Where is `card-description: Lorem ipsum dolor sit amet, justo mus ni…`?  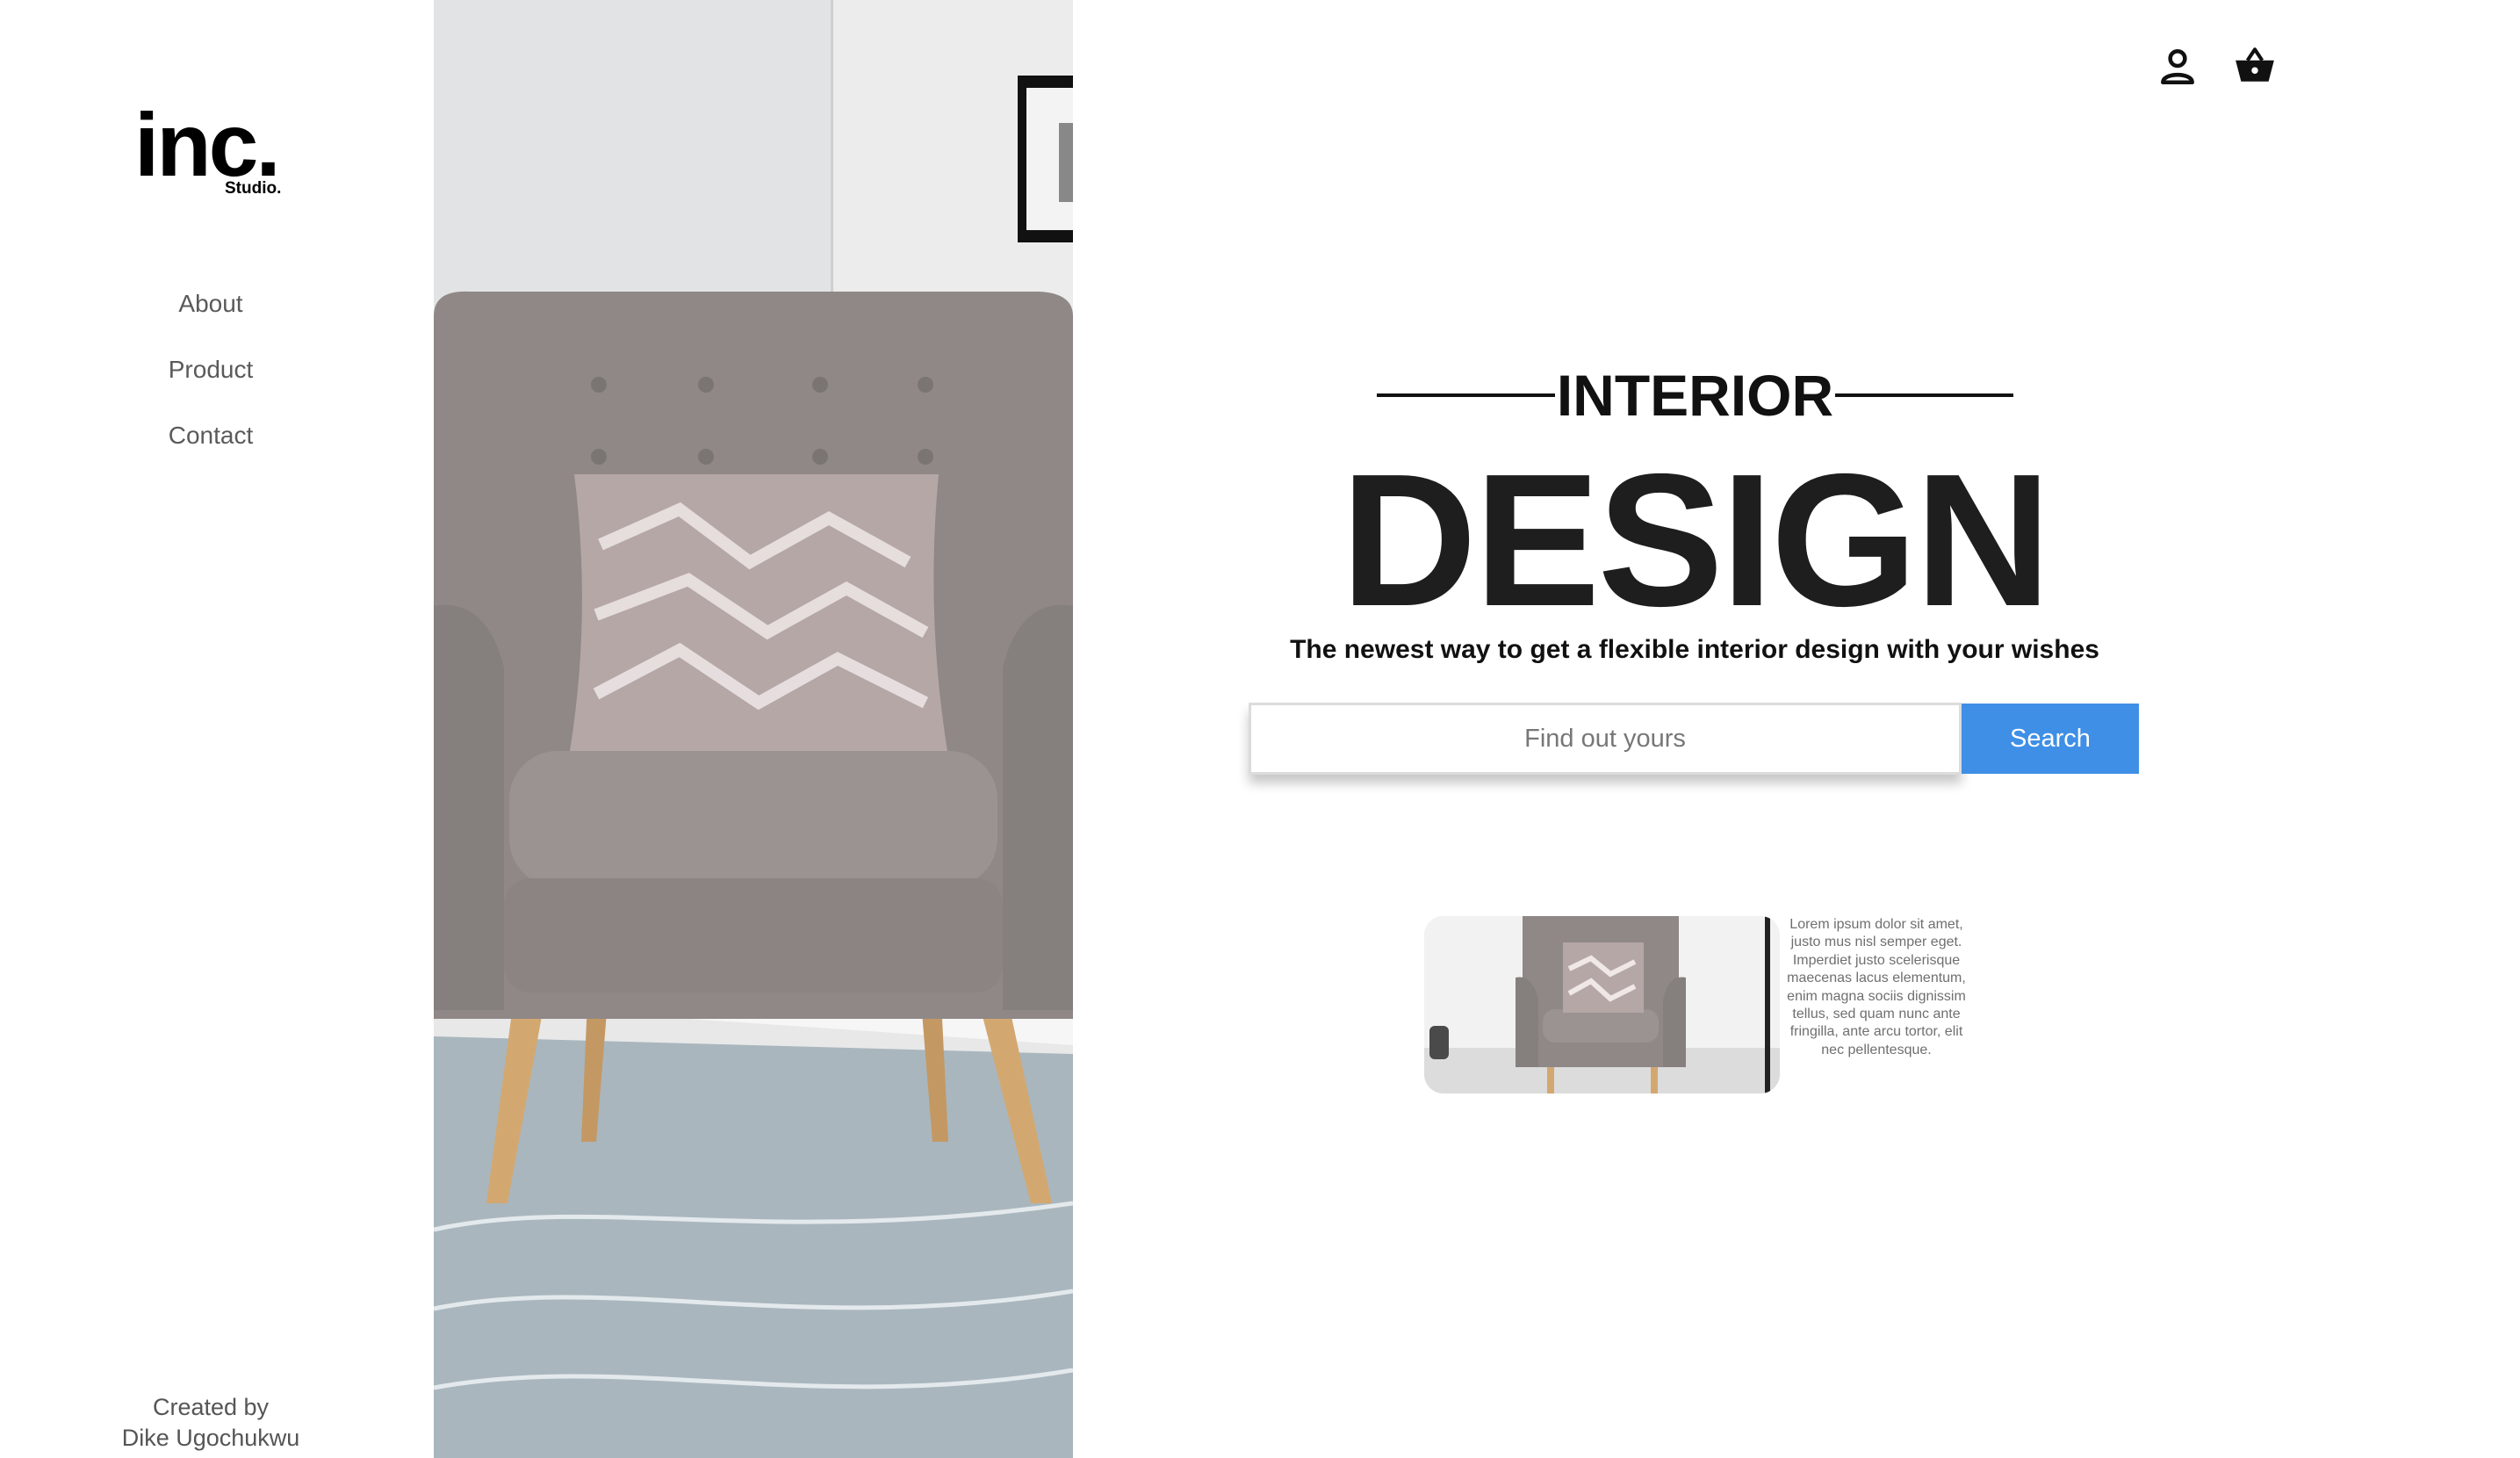
card-description: Lorem ipsum dolor sit amet, justo mus ni… is located at coordinates (1876, 987).